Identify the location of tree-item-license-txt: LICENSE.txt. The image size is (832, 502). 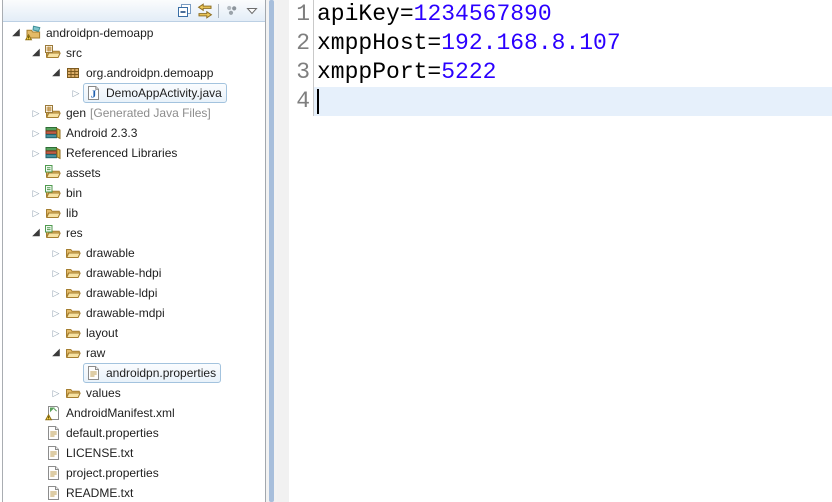
(134, 453).